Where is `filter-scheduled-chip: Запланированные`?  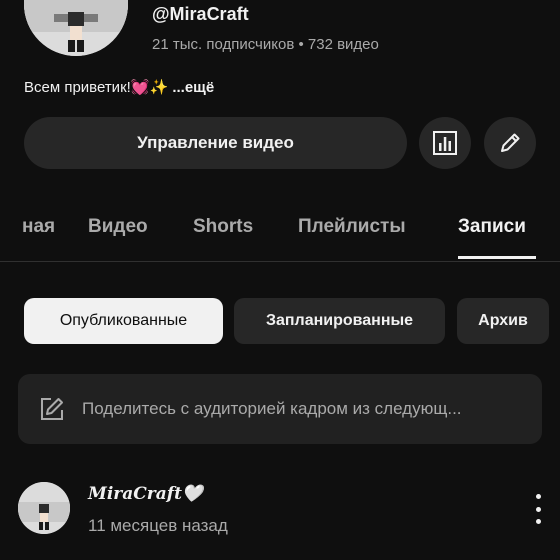 filter-scheduled-chip: Запланированные is located at coordinates (339, 321).